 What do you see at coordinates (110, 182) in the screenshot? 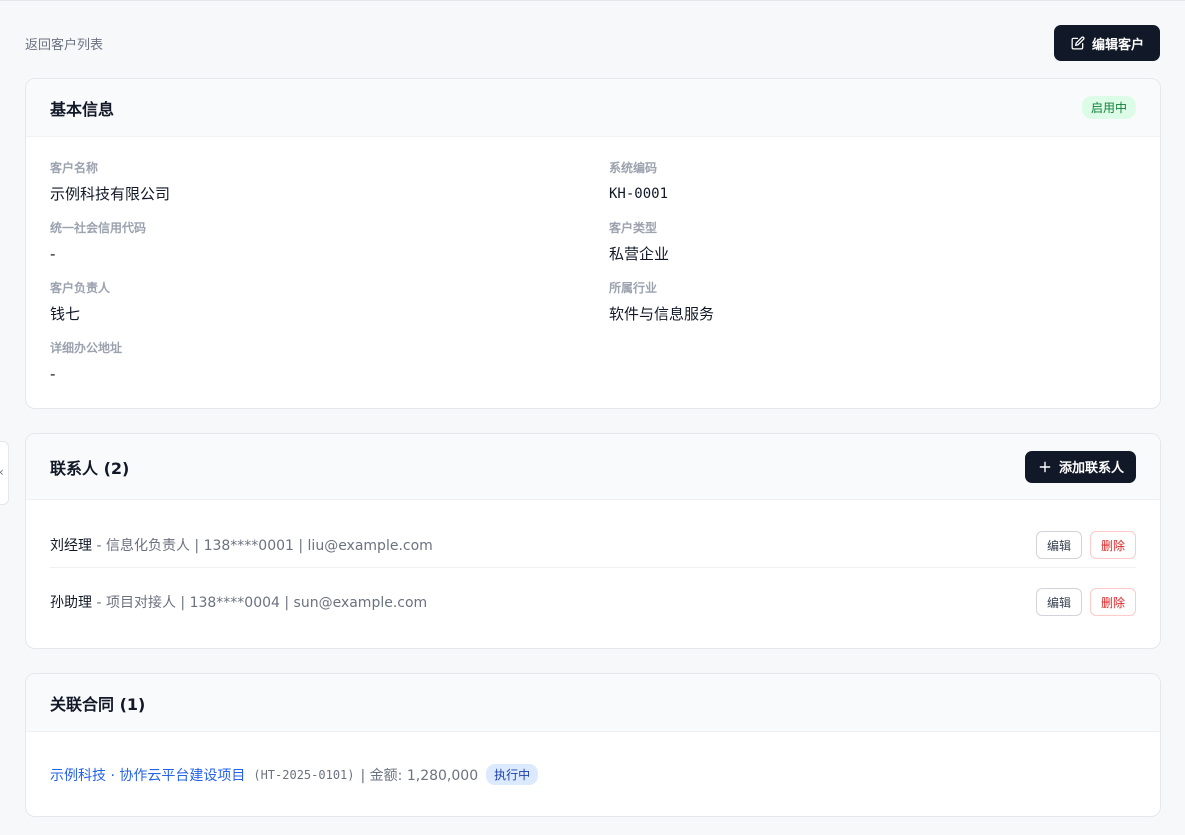
I see `field-customer-name: 客户名称 示例科技有限公司` at bounding box center [110, 182].